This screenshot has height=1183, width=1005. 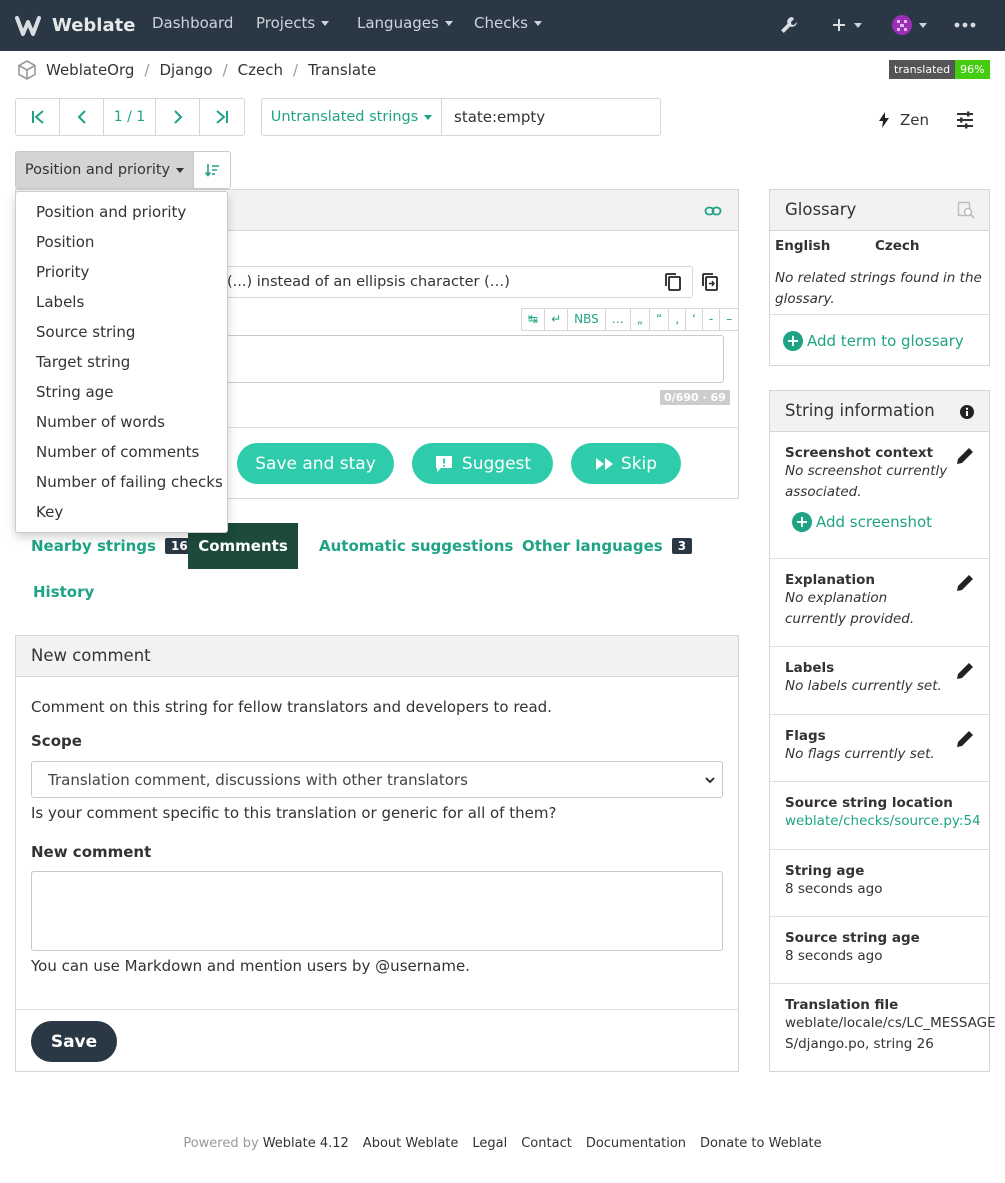 I want to click on insert-low-single-quote-button: ‚, so click(x=678, y=319).